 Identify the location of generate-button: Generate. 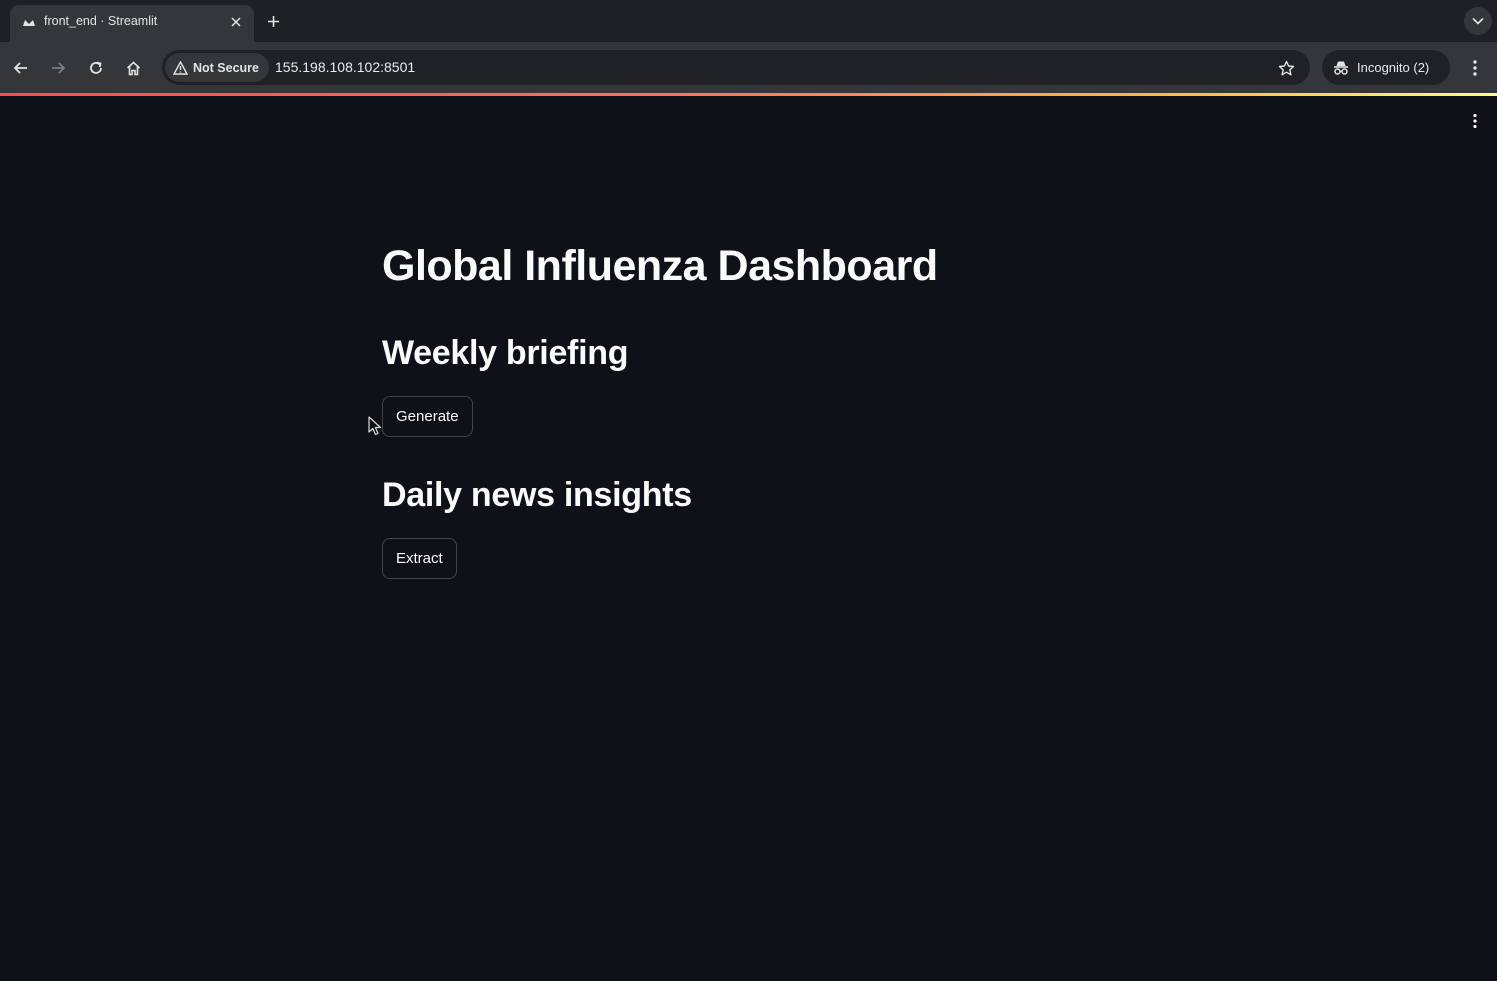
(427, 416).